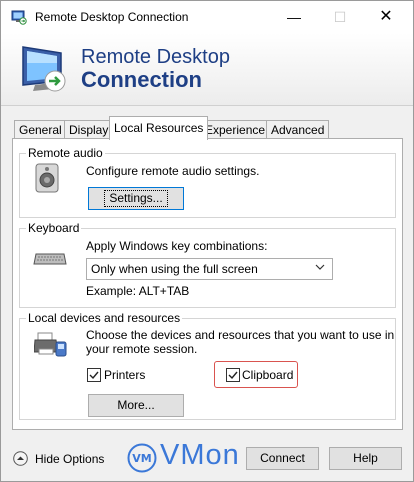  I want to click on window-title: Remote Desktop Connection, so click(112, 17).